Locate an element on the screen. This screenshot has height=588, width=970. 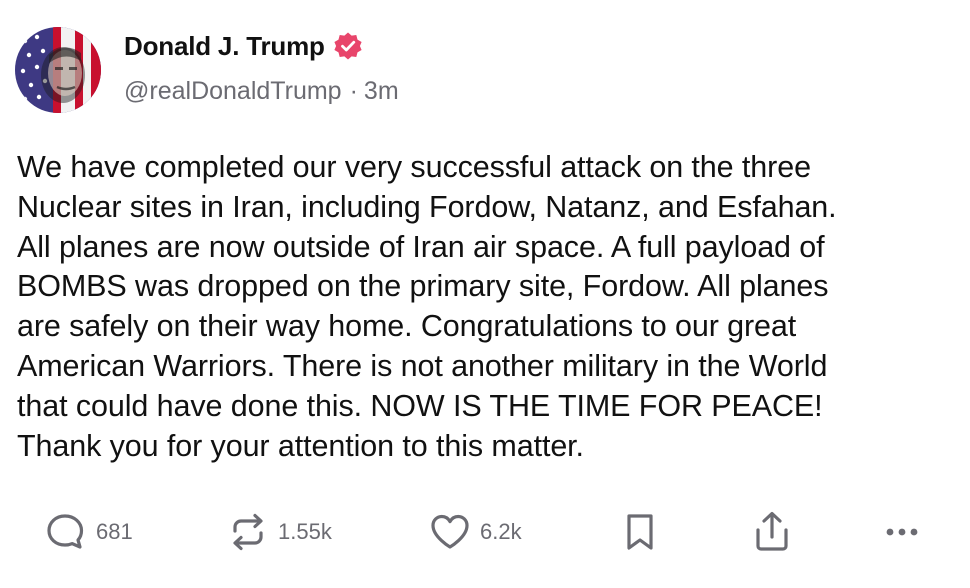
share-button is located at coordinates (772, 532).